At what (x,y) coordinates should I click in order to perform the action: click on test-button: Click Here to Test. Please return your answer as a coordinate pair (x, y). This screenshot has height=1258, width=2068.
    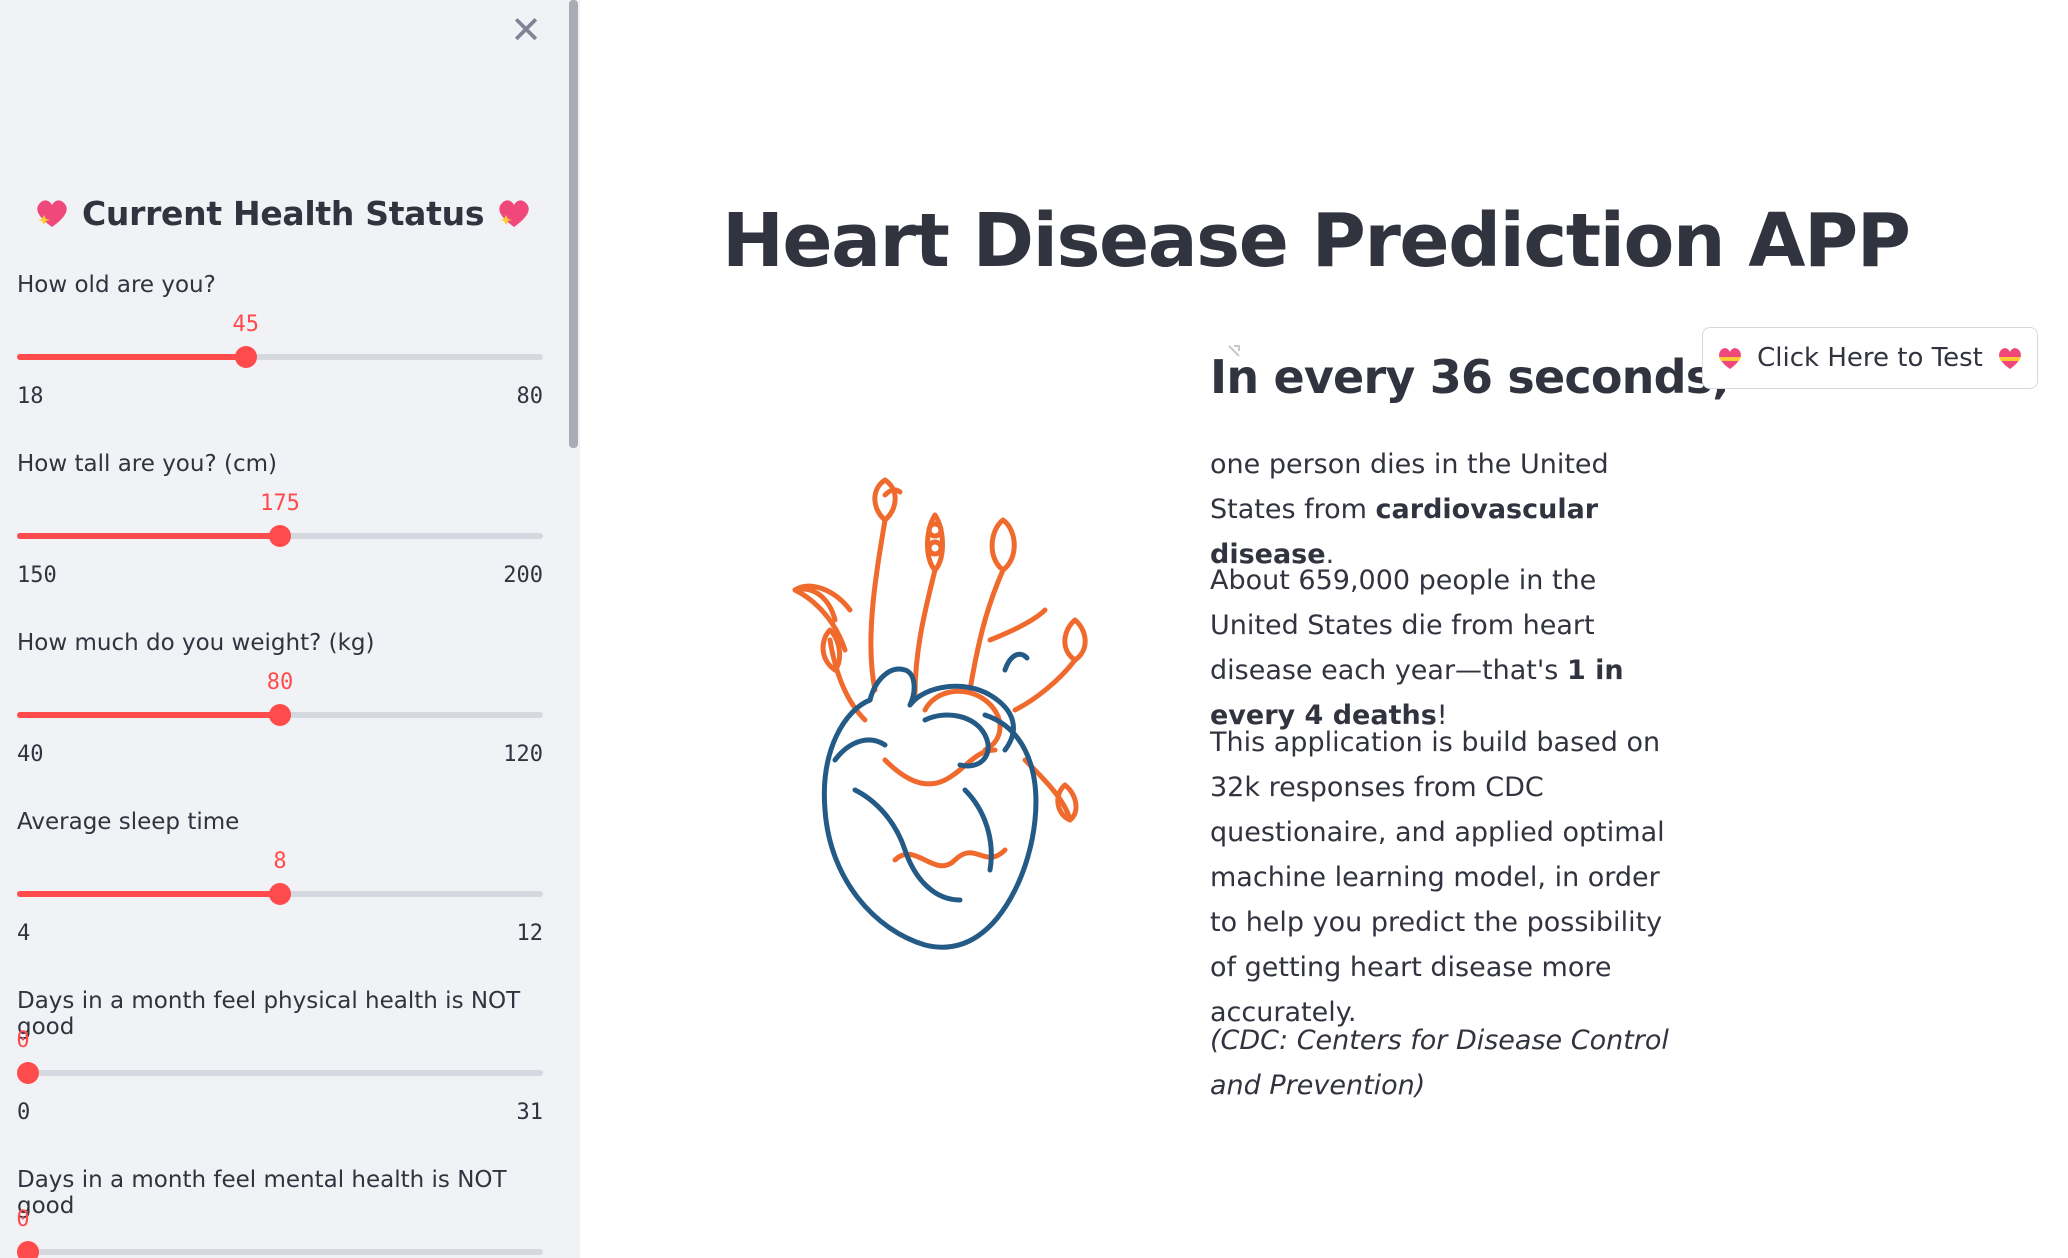
    Looking at the image, I should click on (1870, 358).